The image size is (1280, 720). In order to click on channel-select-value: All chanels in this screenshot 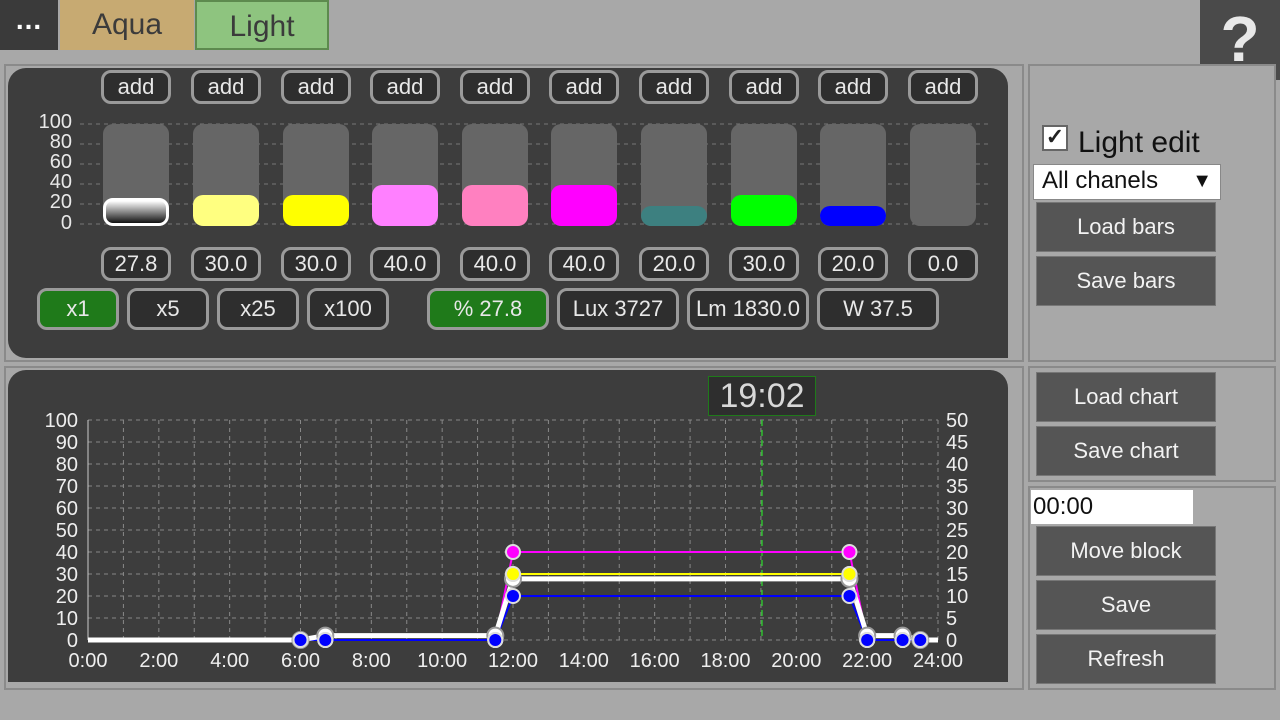, I will do `click(1100, 180)`.